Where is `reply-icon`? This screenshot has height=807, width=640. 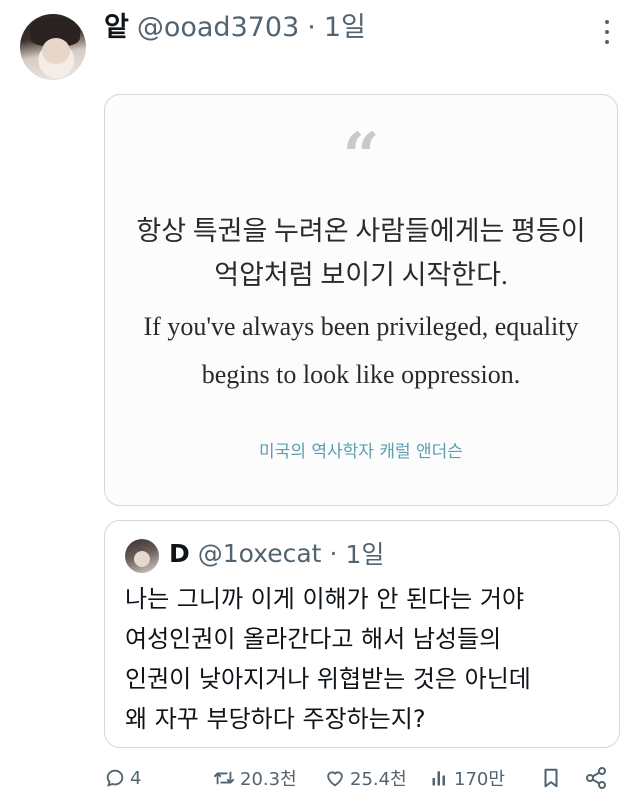
reply-icon is located at coordinates (115, 778).